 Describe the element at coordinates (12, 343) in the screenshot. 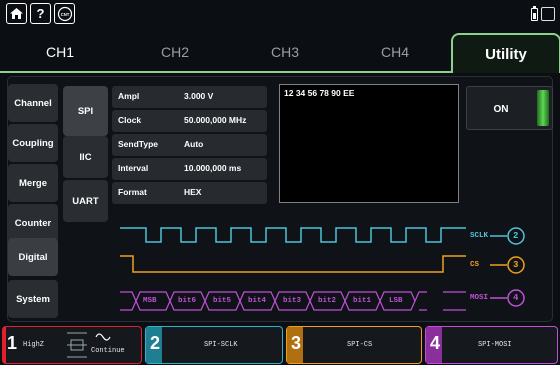

I see `channel-1-number: 1` at that location.